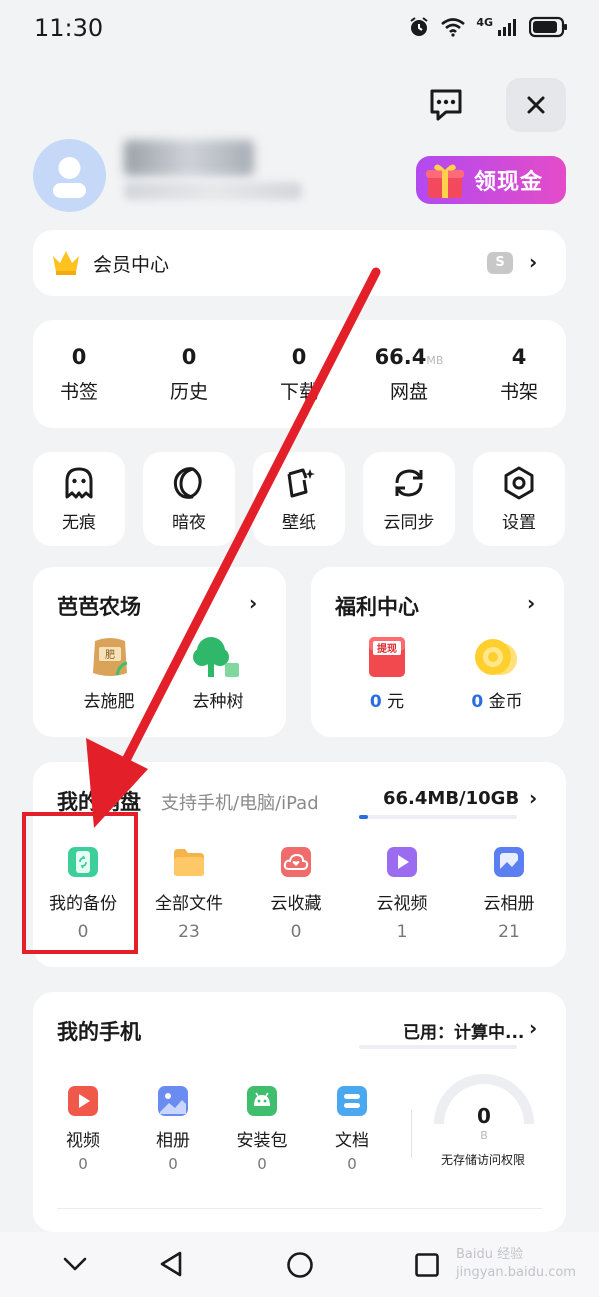  Describe the element at coordinates (516, 1263) in the screenshot. I see `watermark: Baidu 经验 jingyan.baidu.com` at that location.